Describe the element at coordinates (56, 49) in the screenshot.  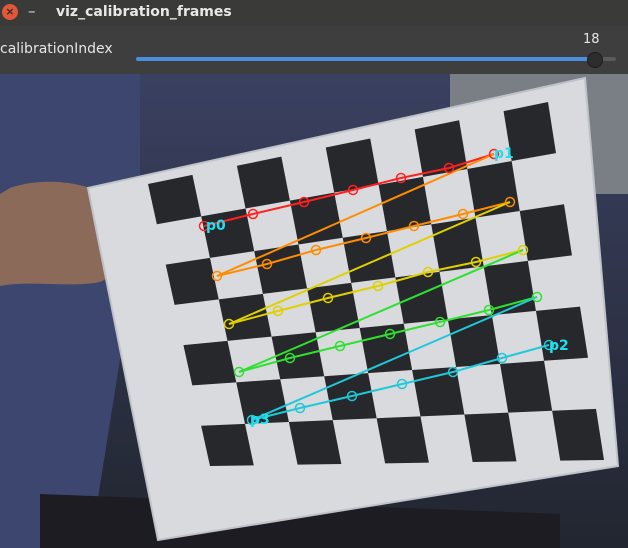
I see `trackbar-label: calibrationIndex` at that location.